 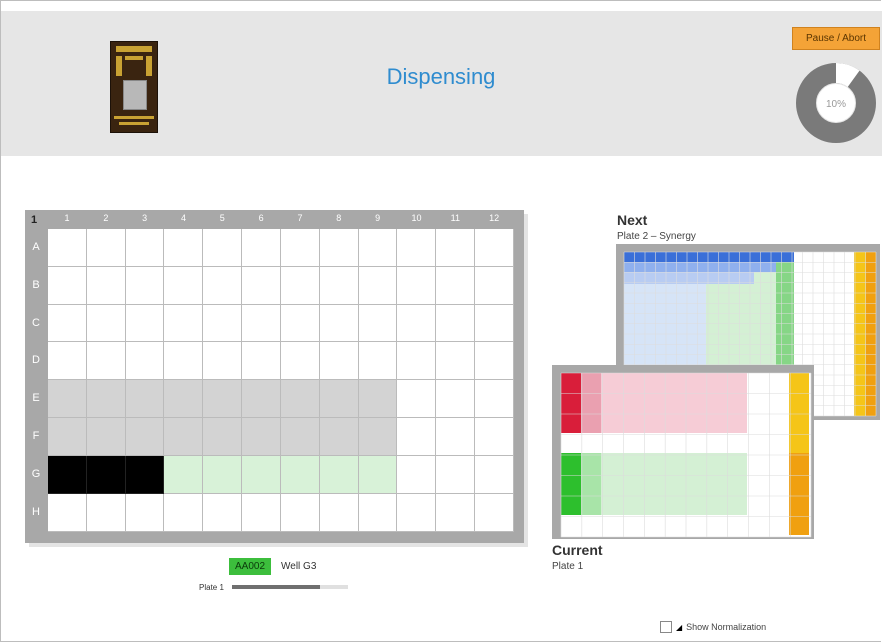 I want to click on well-H3, so click(x=145, y=512).